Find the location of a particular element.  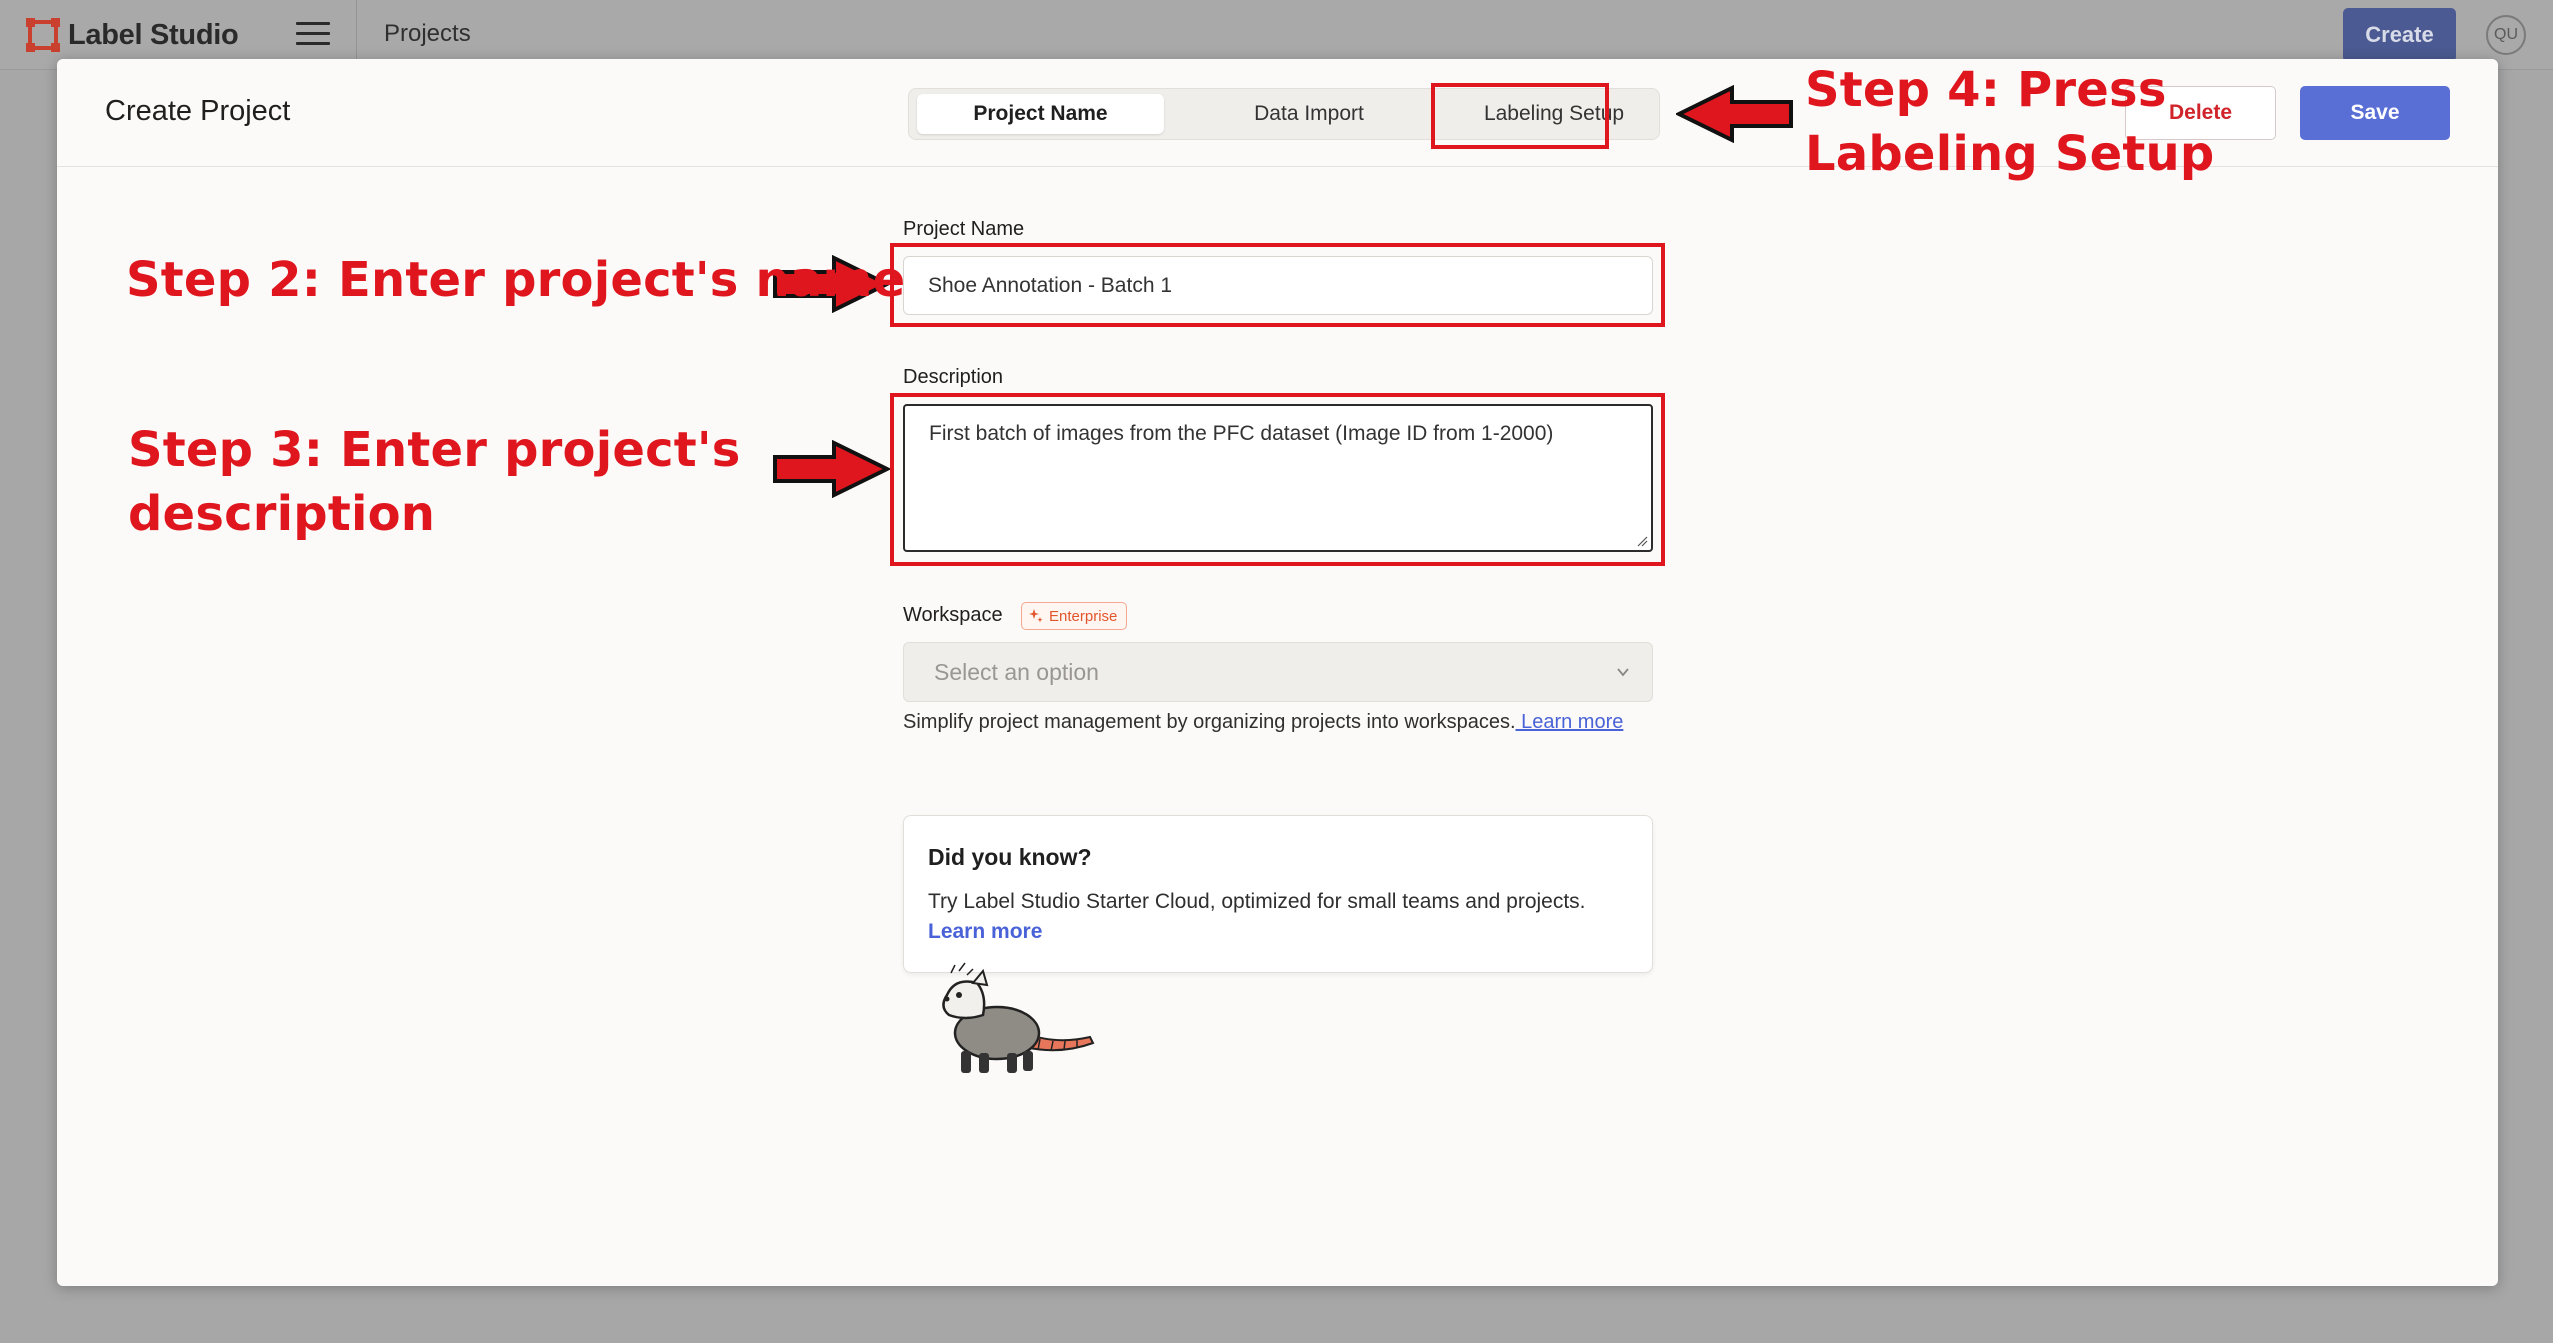

app-logo: Label Studio is located at coordinates (132, 35).